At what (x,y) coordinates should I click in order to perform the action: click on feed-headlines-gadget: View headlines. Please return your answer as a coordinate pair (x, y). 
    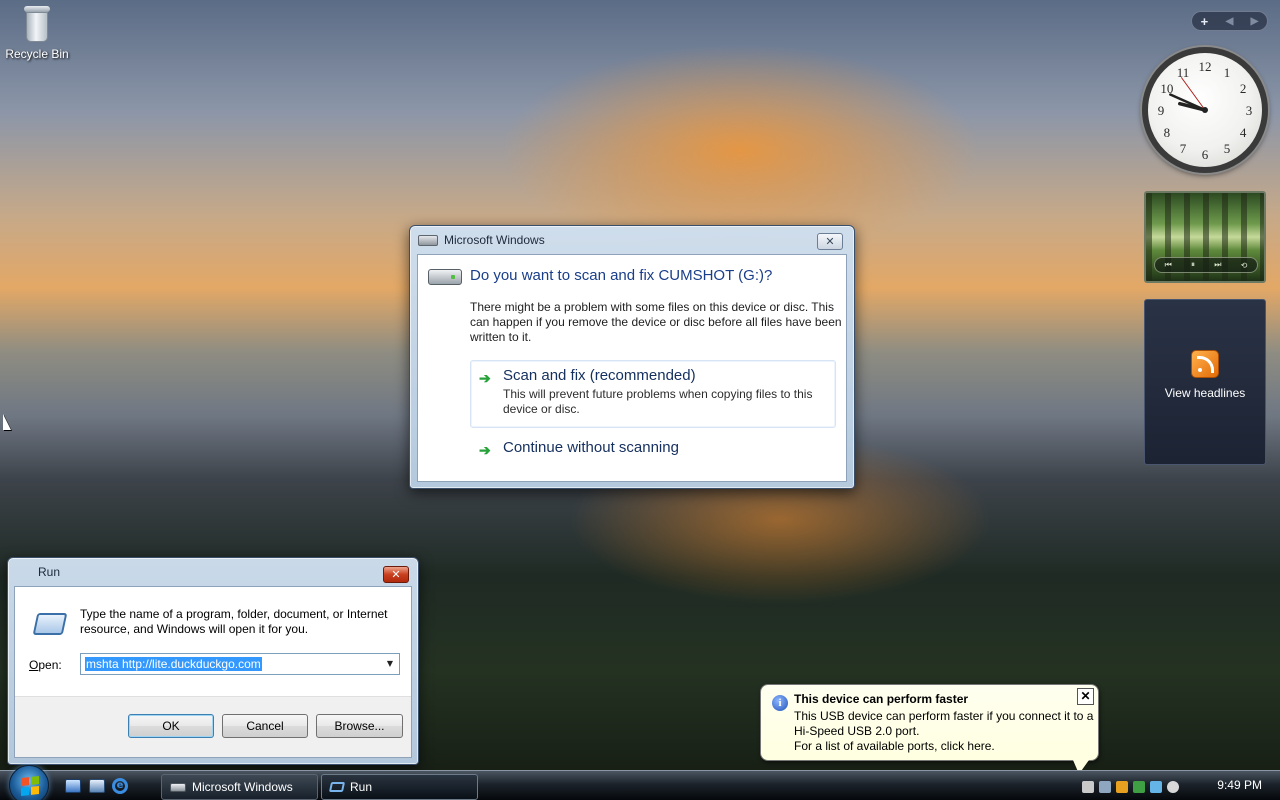
    Looking at the image, I should click on (1205, 382).